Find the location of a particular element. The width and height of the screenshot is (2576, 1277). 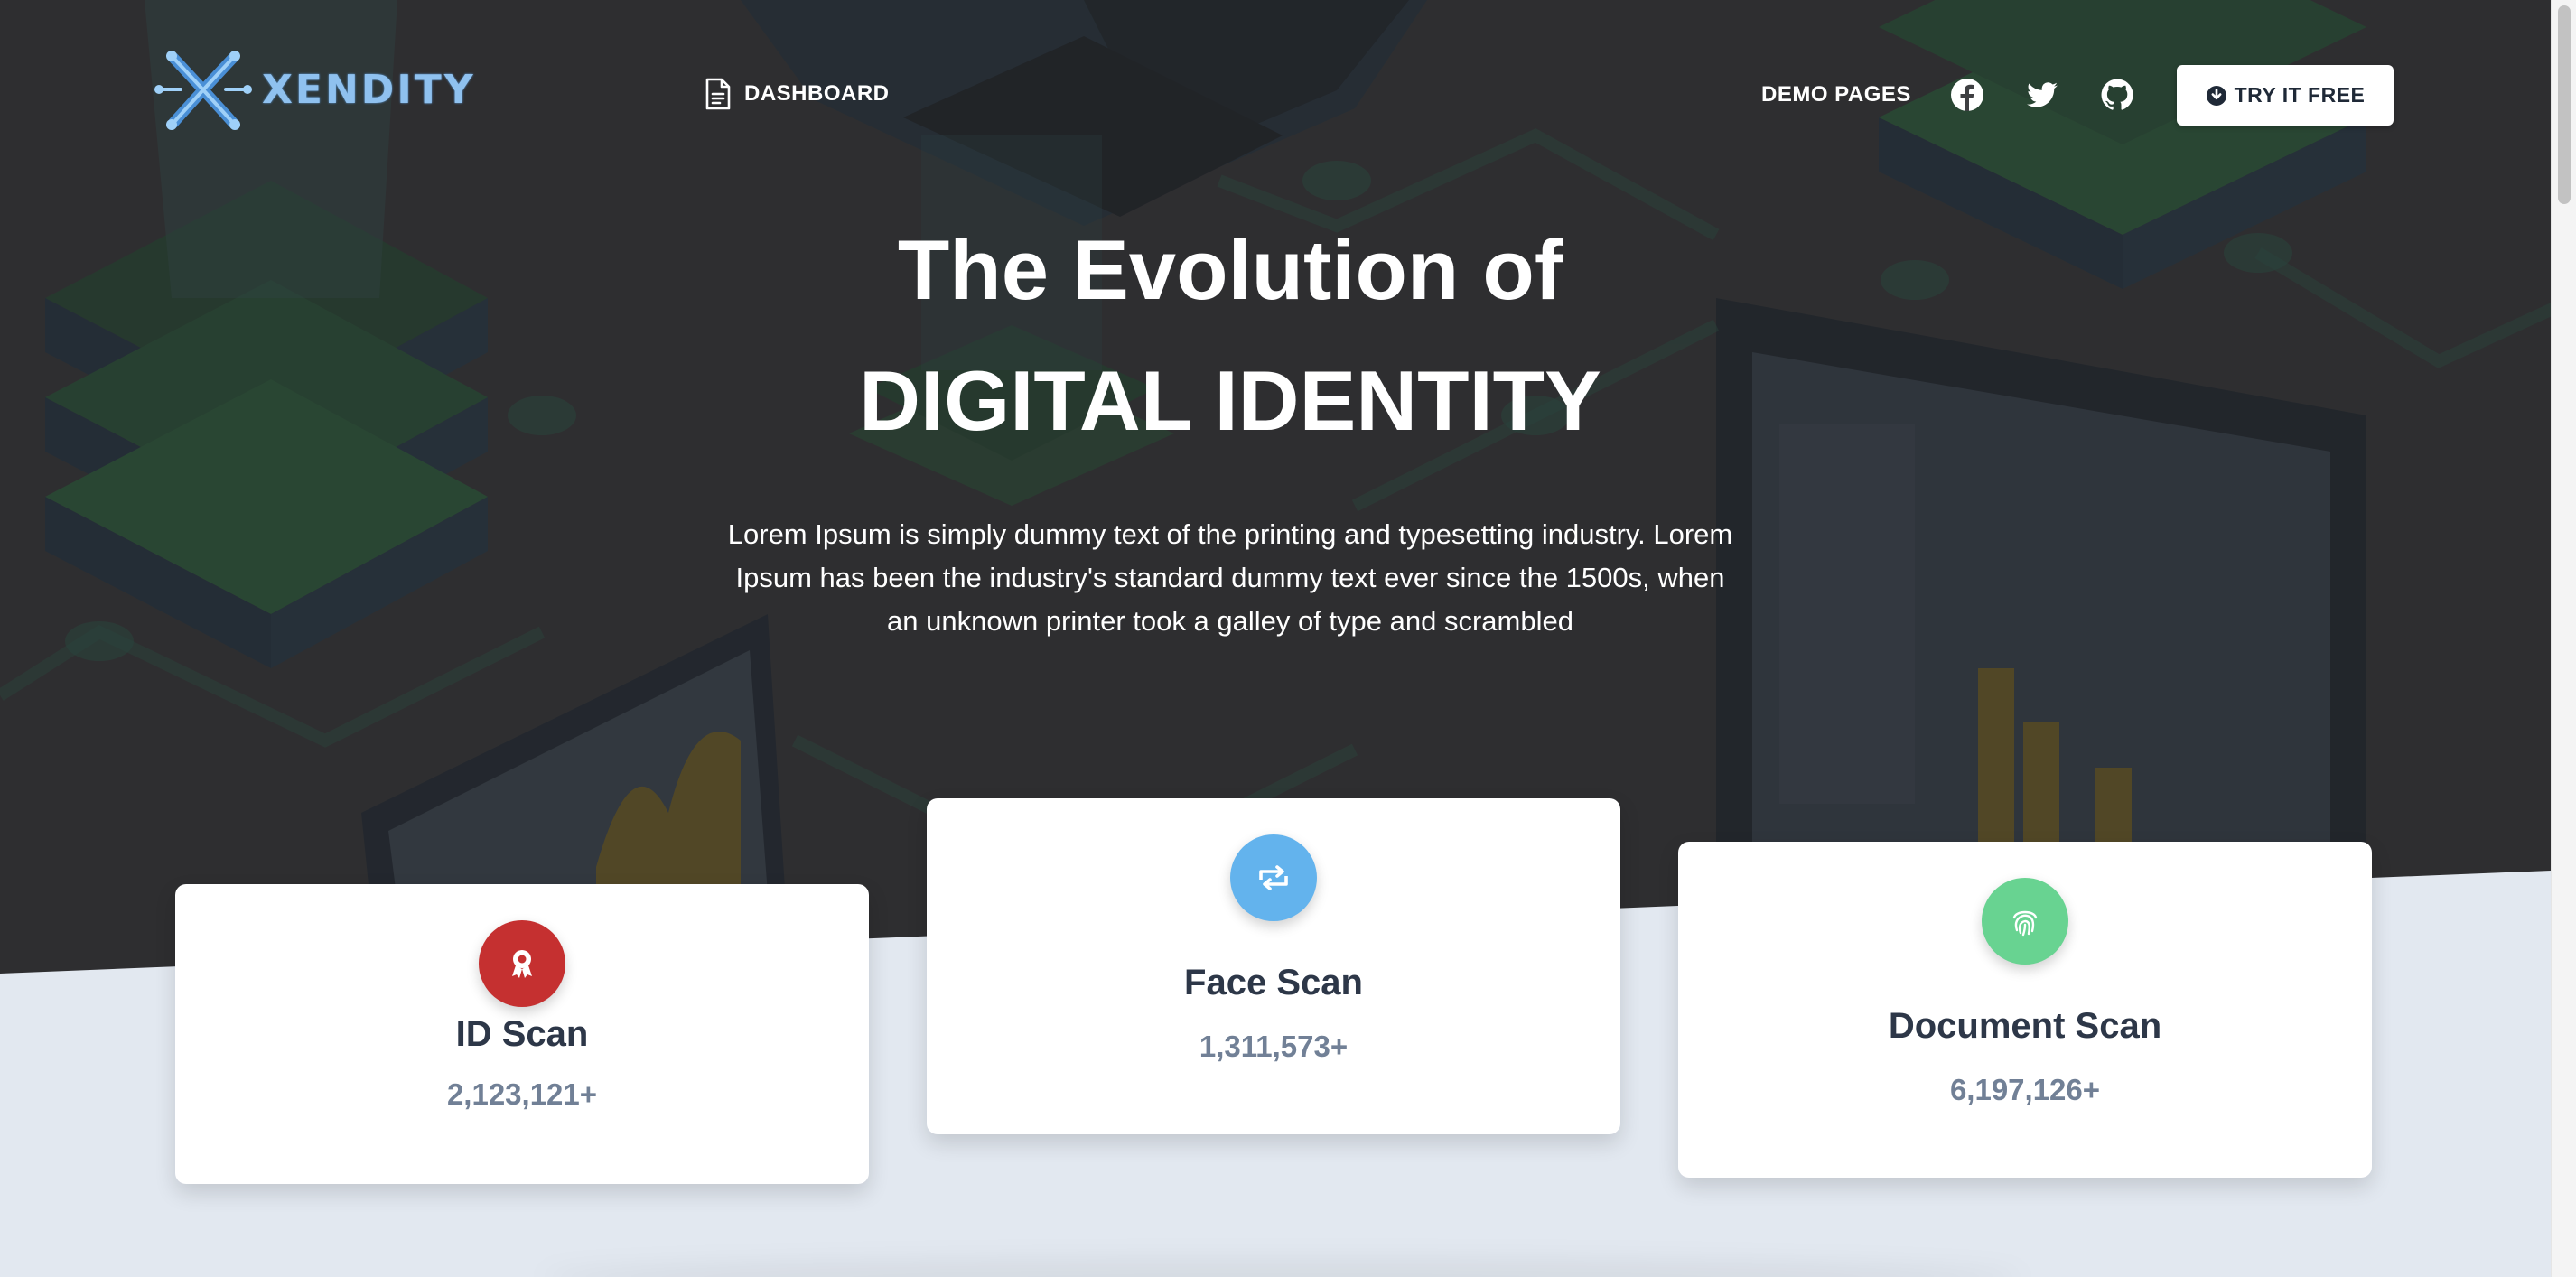

facebook-icon is located at coordinates (1967, 95).